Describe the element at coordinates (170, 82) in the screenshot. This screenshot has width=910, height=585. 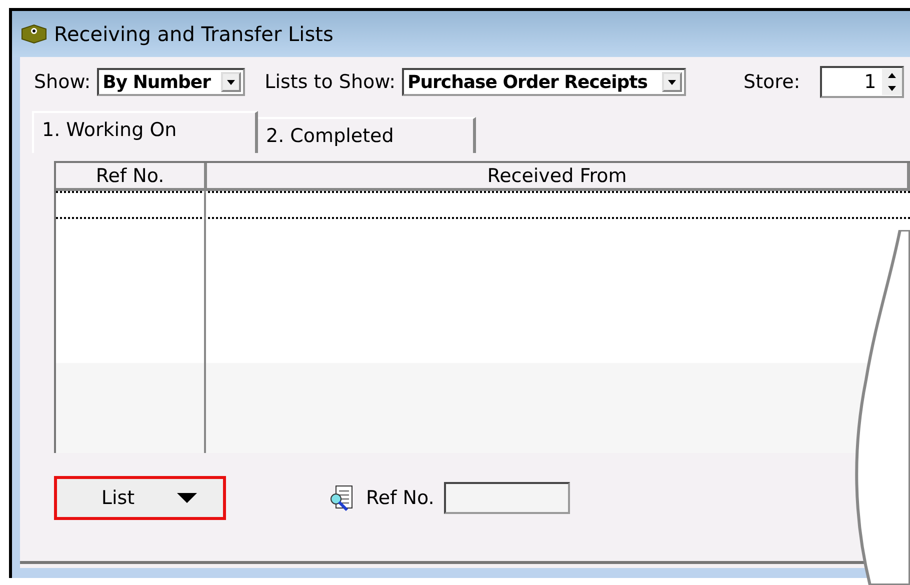
I see `show-dropdown: By Number` at that location.